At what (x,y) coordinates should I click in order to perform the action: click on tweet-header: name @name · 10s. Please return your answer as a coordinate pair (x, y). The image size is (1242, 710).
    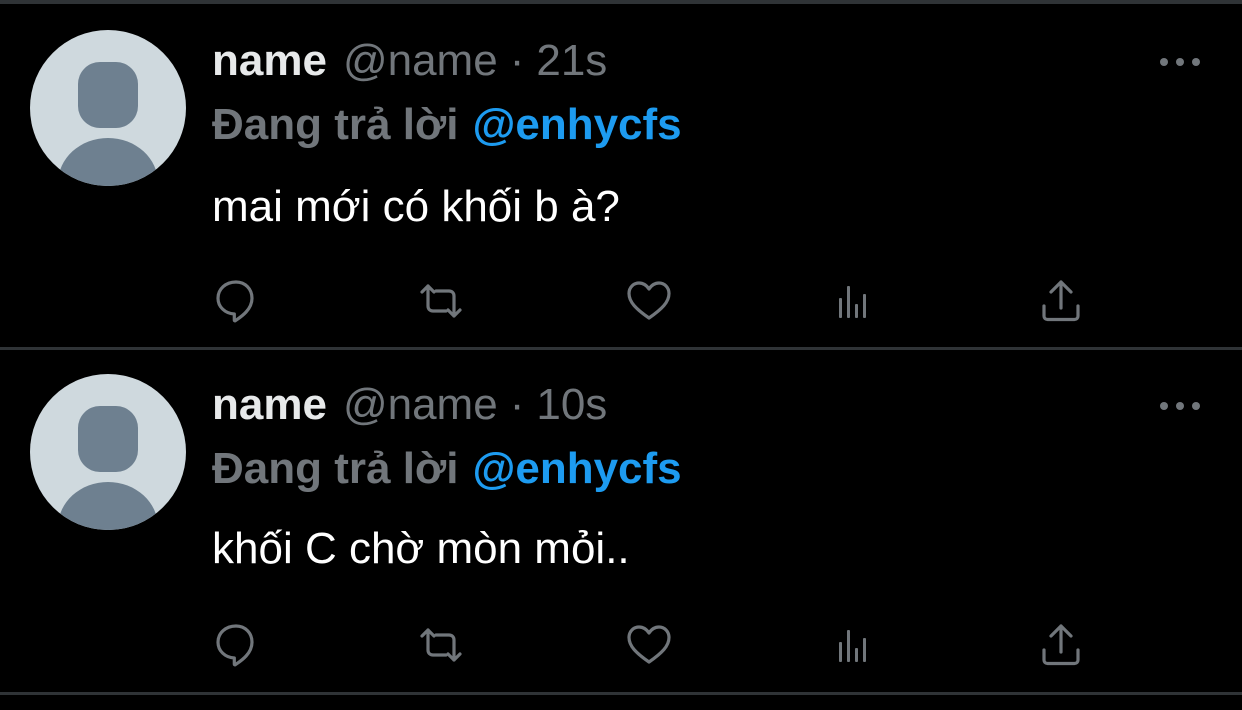
    Looking at the image, I should click on (409, 408).